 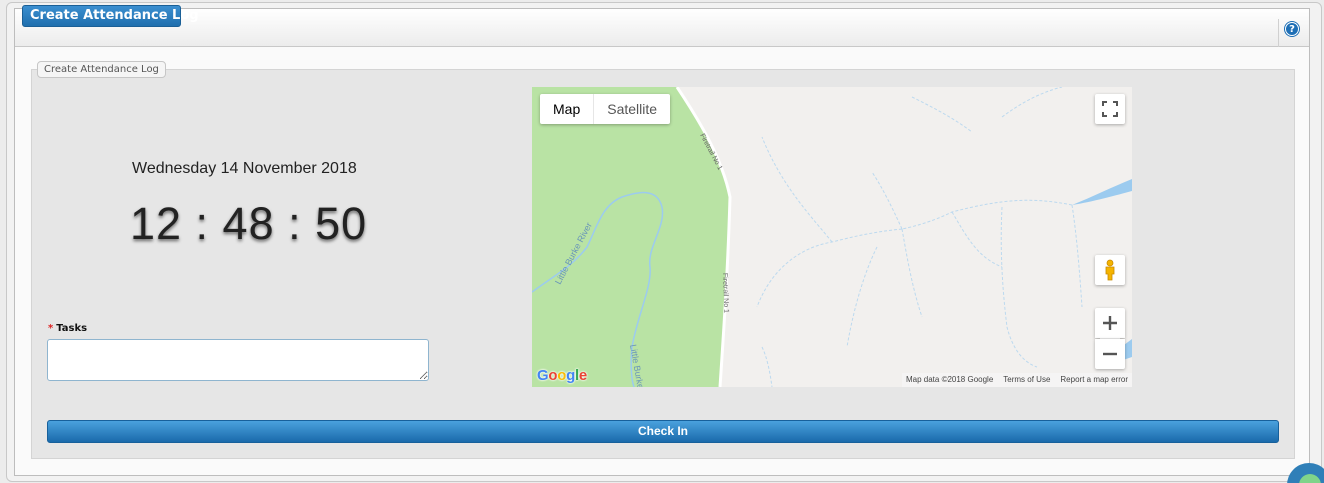 I want to click on zoom-out-icon, so click(x=1110, y=354).